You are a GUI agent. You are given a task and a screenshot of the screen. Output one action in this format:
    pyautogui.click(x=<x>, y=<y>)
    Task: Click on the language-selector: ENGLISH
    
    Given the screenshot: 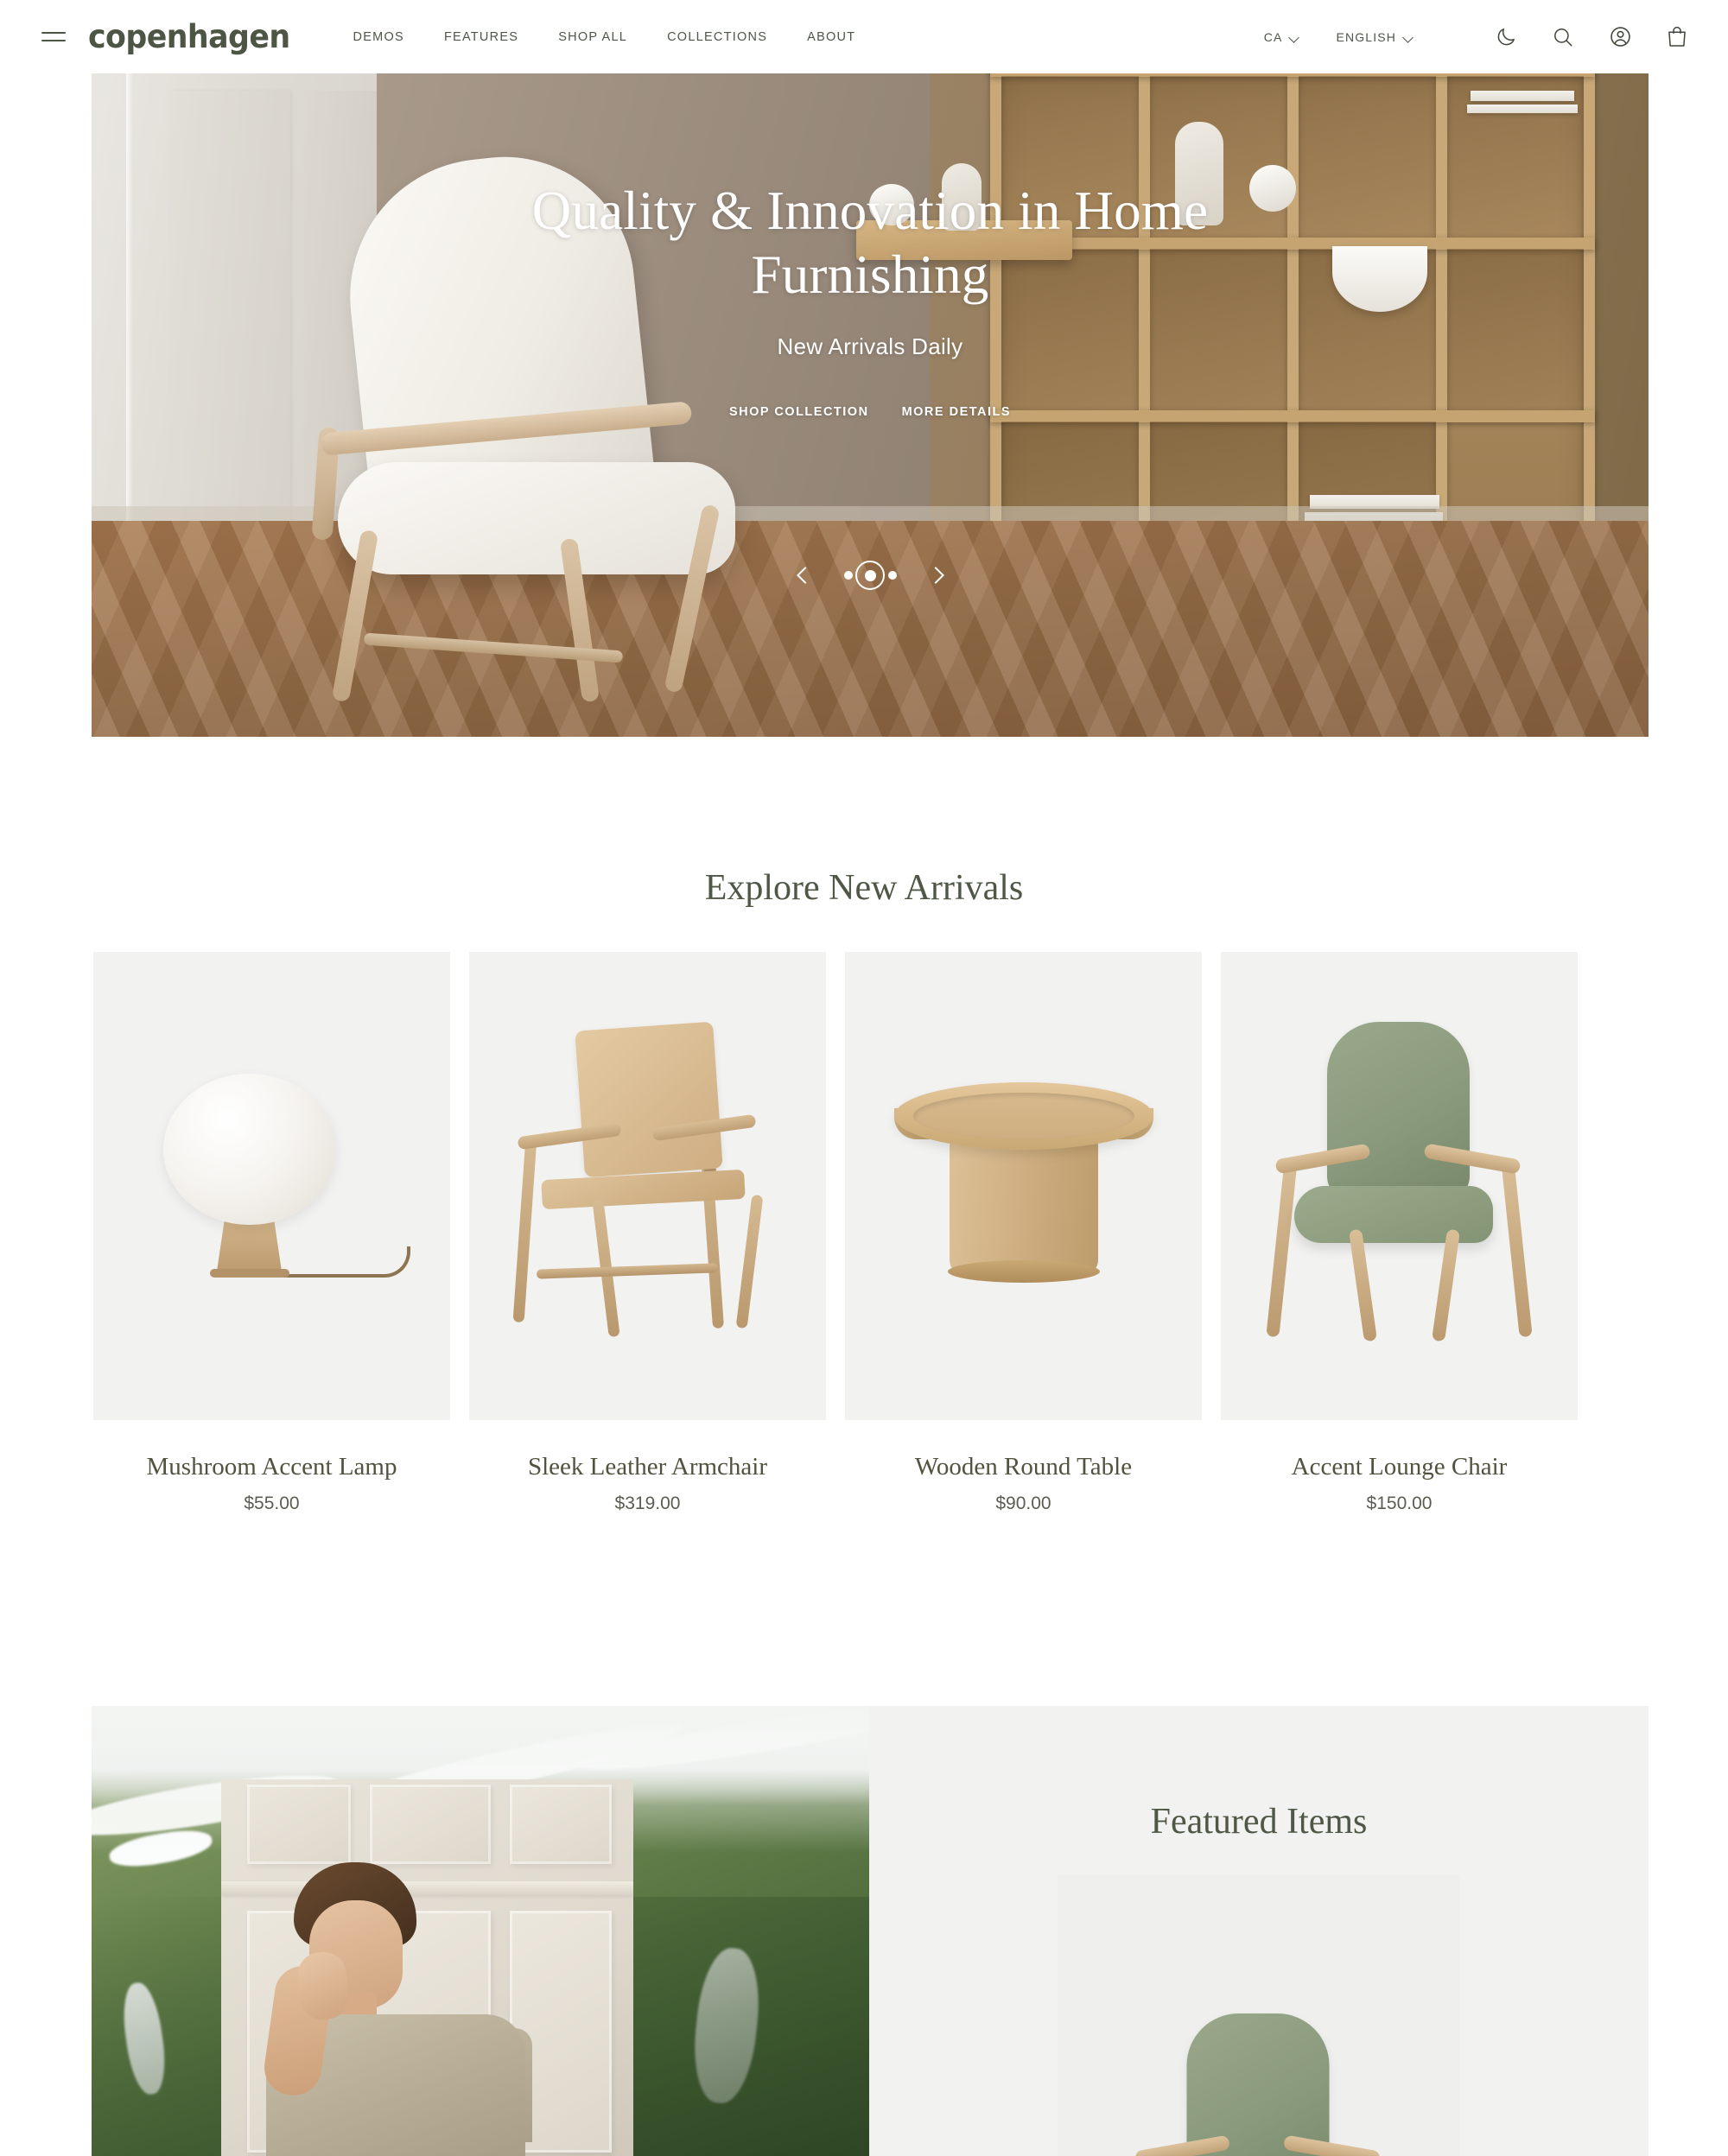 What is the action you would take?
    pyautogui.click(x=1375, y=37)
    